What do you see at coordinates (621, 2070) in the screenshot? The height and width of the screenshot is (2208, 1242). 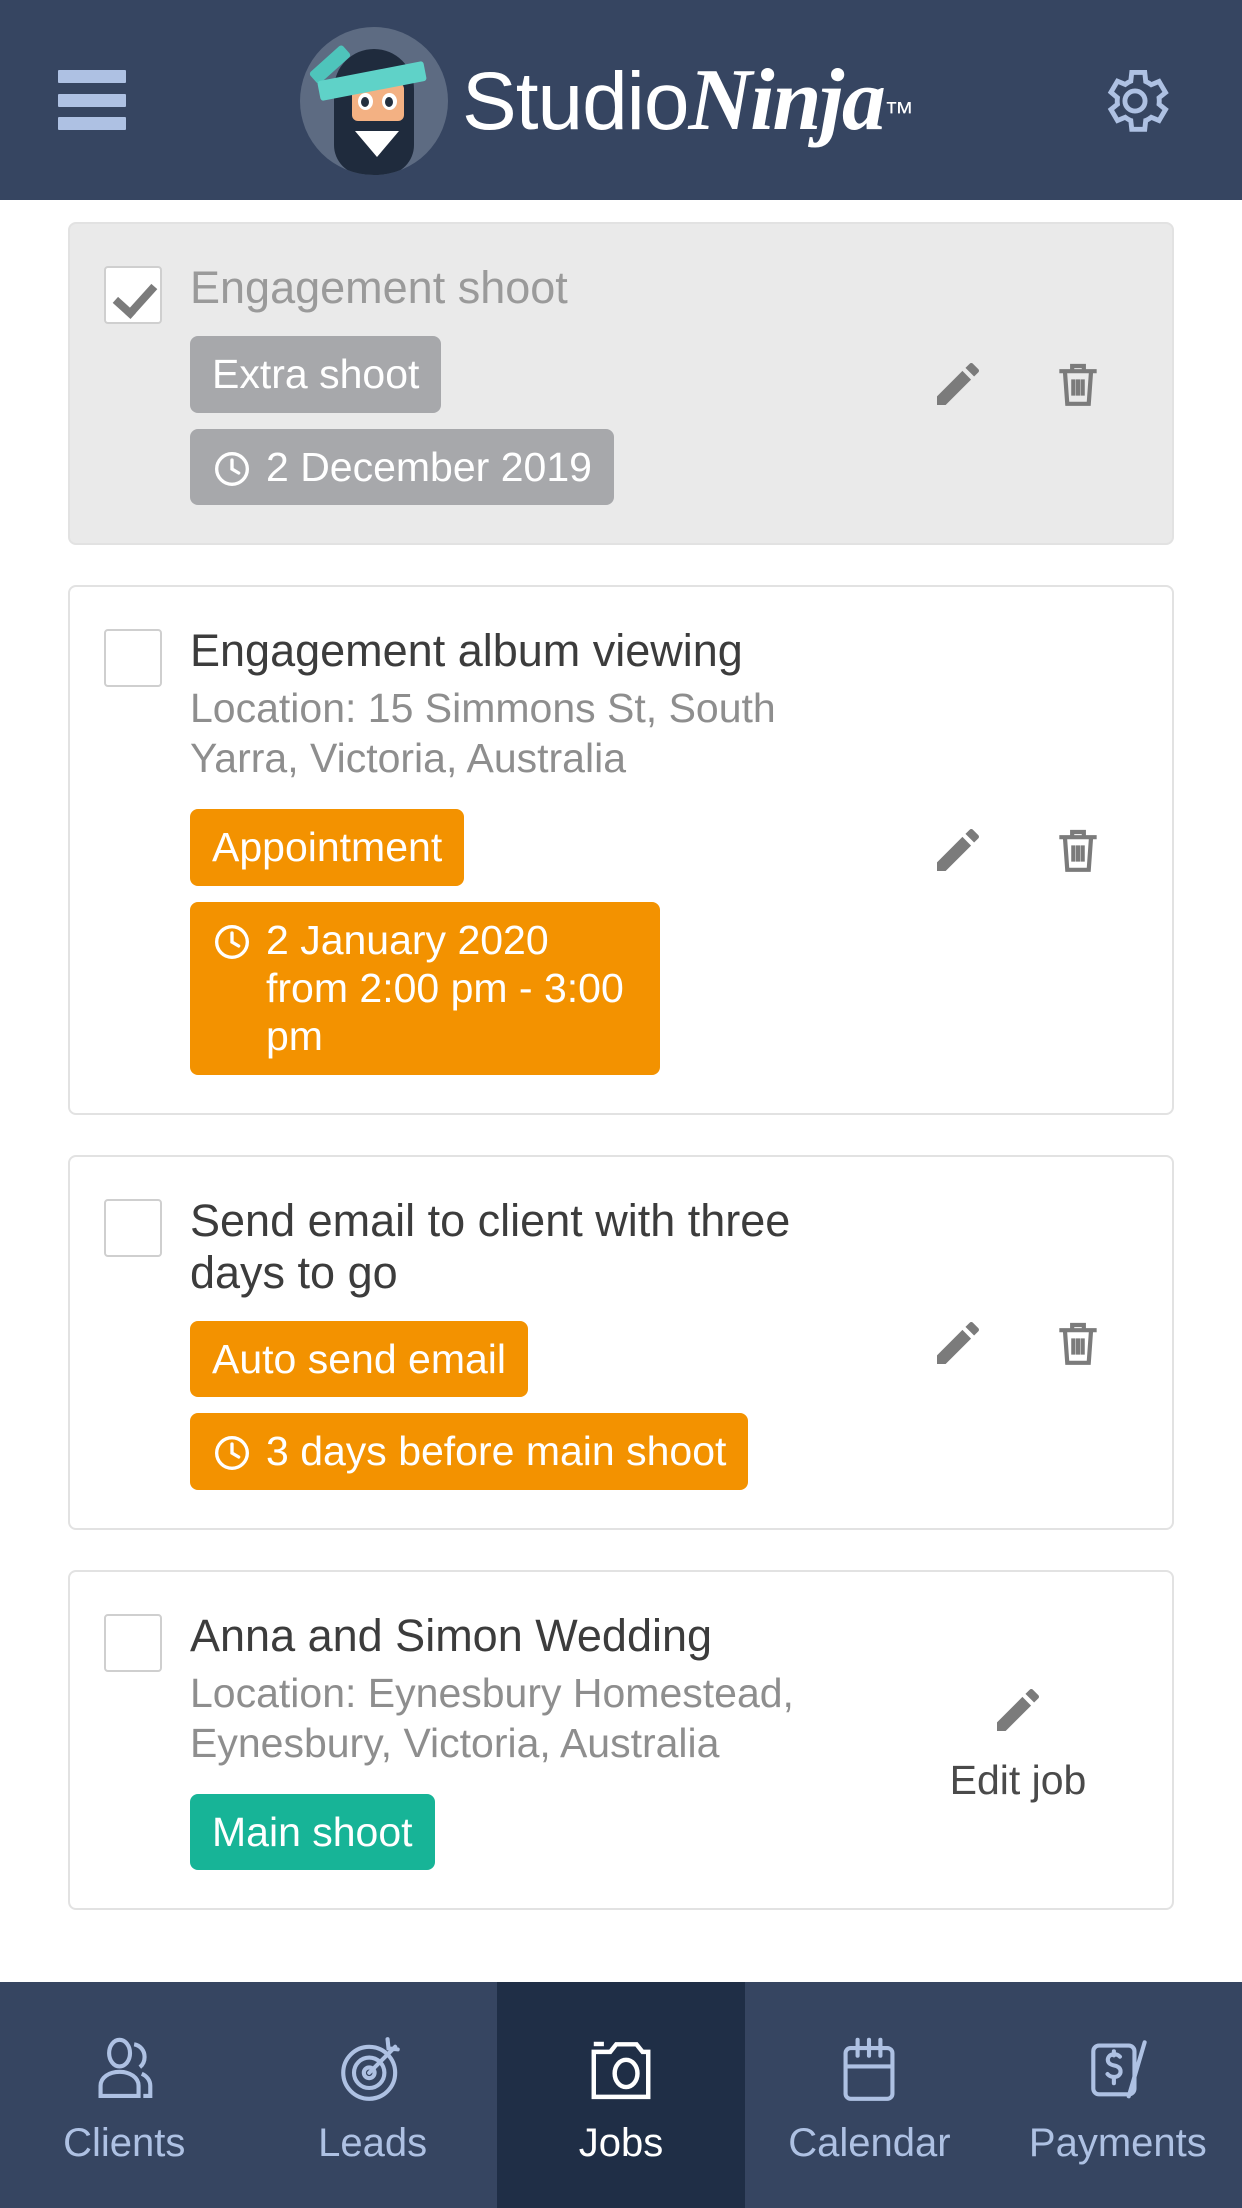 I see `camera-icon` at bounding box center [621, 2070].